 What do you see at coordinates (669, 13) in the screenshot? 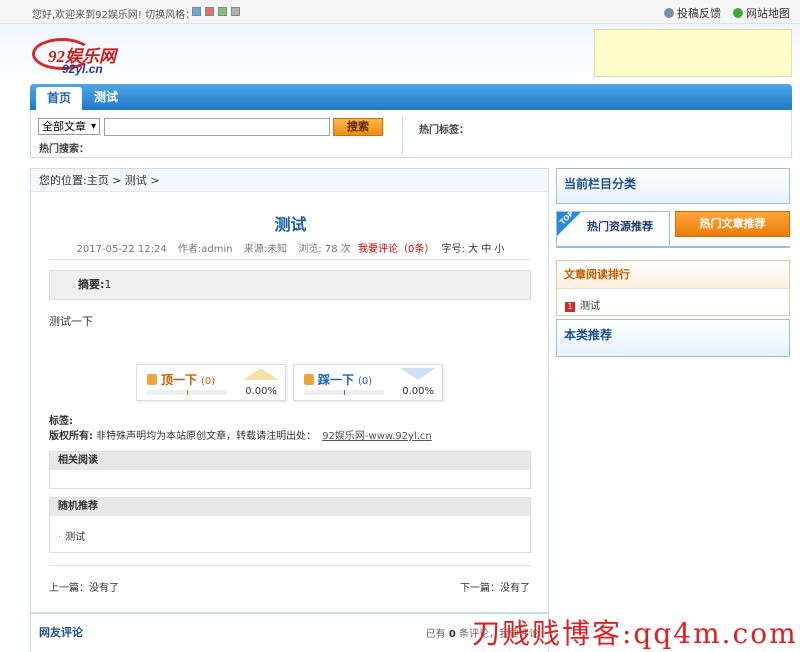
I see `user-icon` at bounding box center [669, 13].